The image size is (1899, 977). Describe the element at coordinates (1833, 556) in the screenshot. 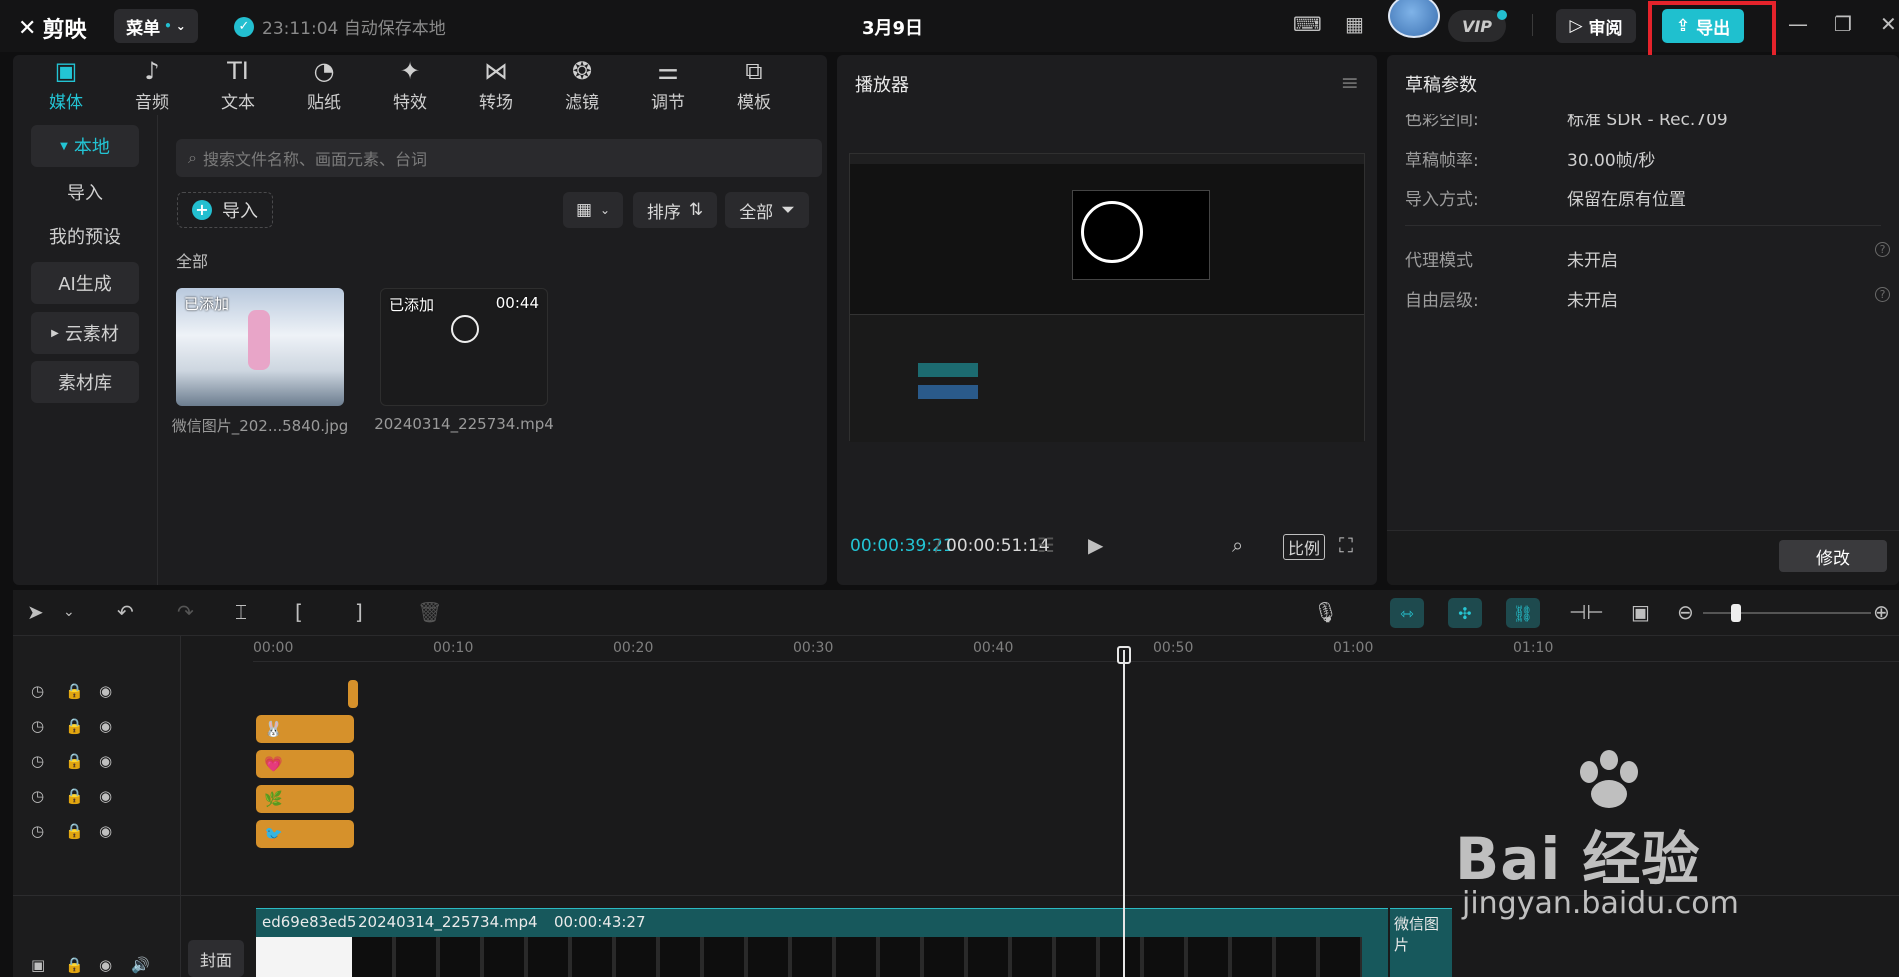

I see `modify-button: 修改` at that location.